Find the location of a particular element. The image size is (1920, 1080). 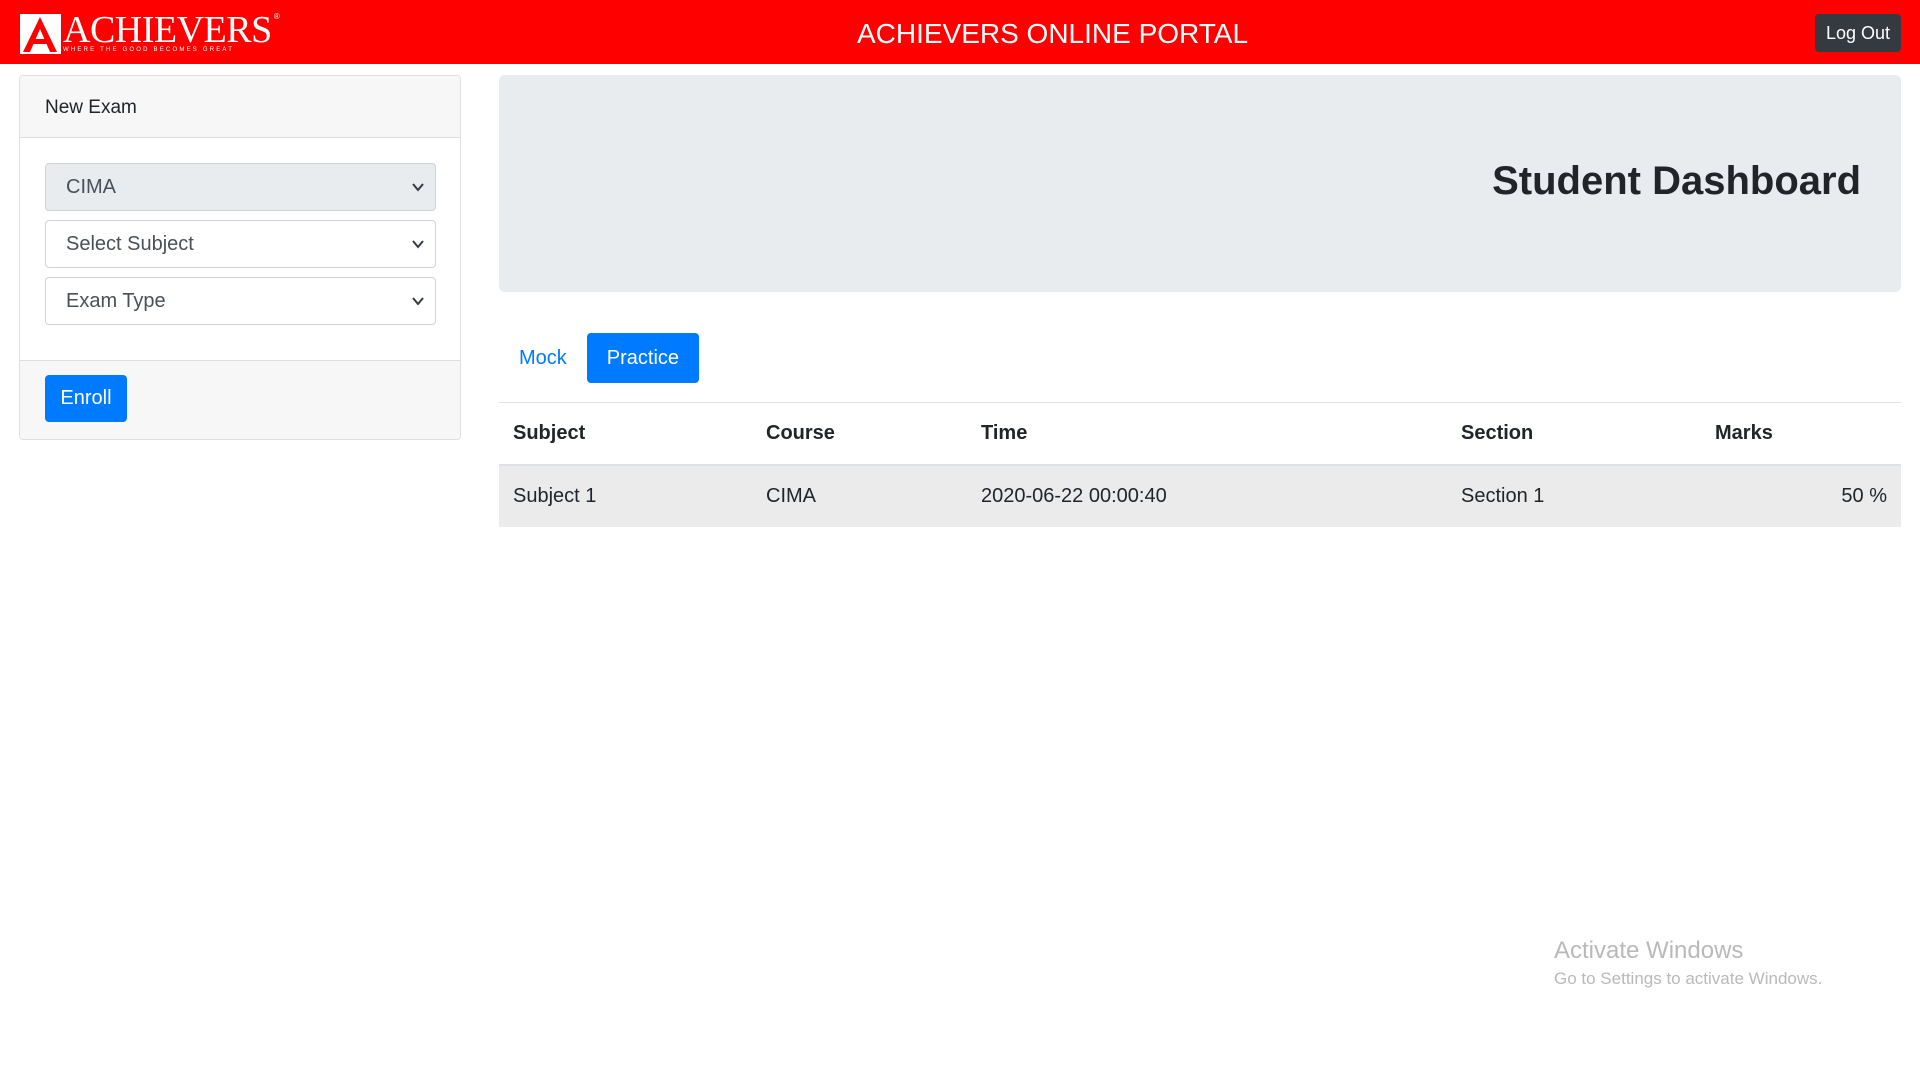

cell-course: CIMA is located at coordinates (791, 495).